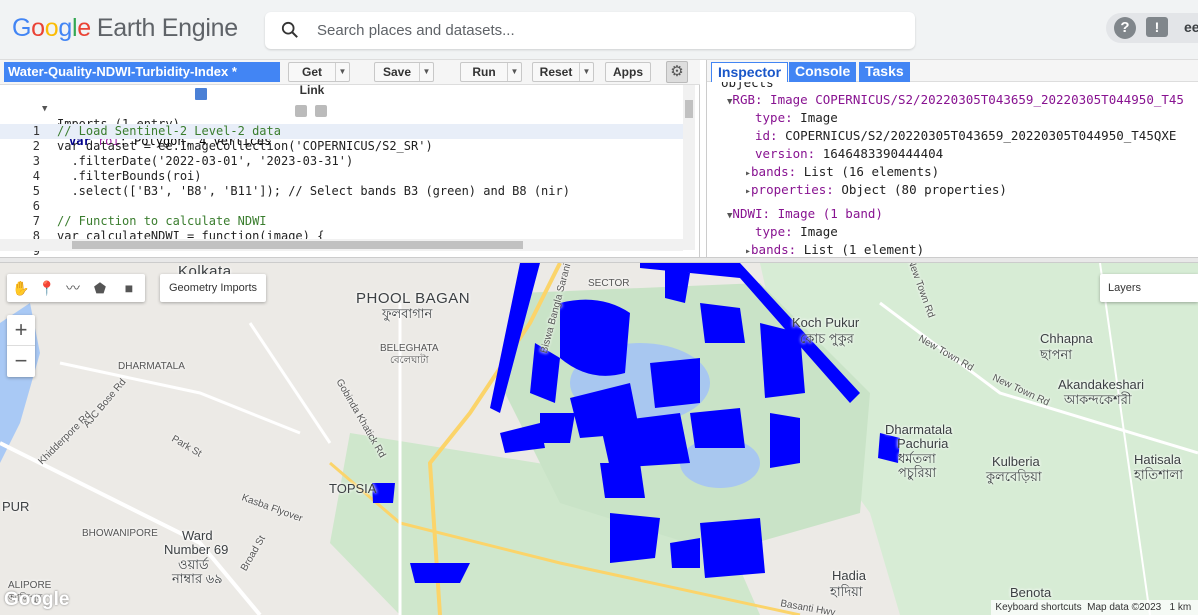 Image resolution: width=1198 pixels, height=615 pixels. Describe the element at coordinates (491, 72) in the screenshot. I see `run-button: Run ▼` at that location.